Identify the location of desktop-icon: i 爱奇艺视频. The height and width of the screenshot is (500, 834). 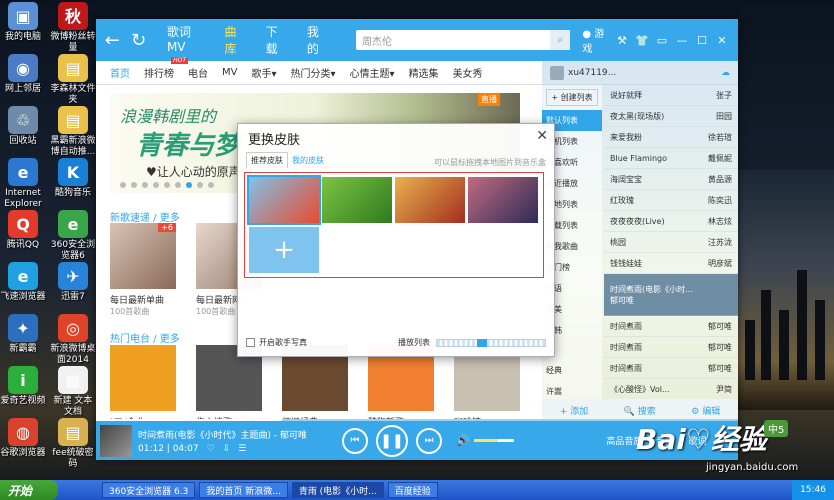
(23, 386).